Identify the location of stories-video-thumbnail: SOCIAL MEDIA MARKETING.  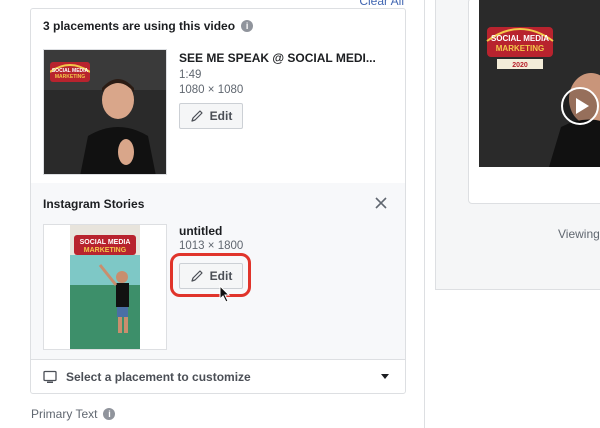
(105, 287).